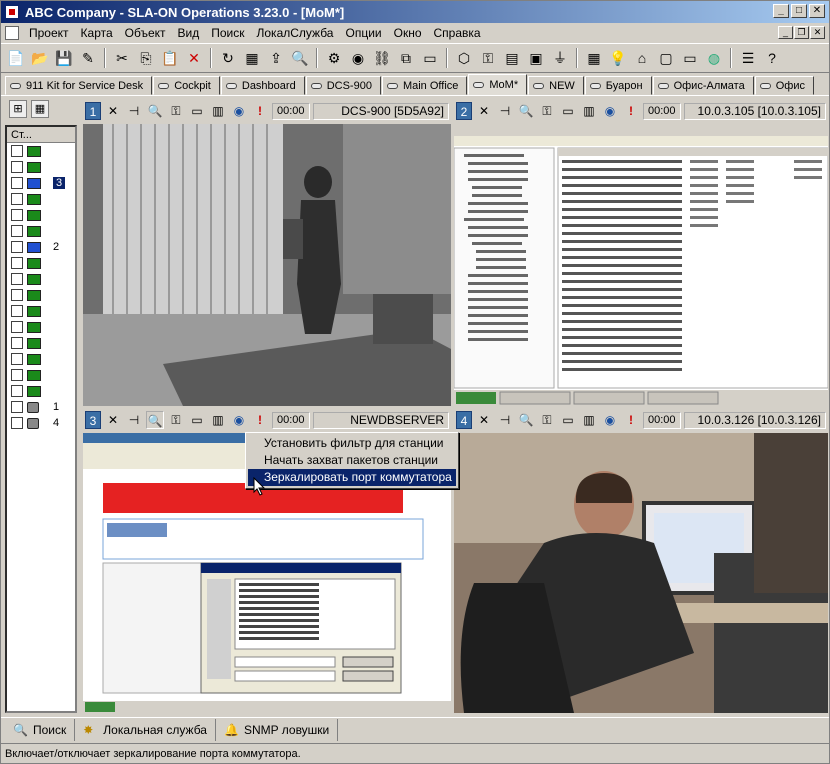 This screenshot has width=830, height=764. I want to click on cut-icon: ✂, so click(122, 58).